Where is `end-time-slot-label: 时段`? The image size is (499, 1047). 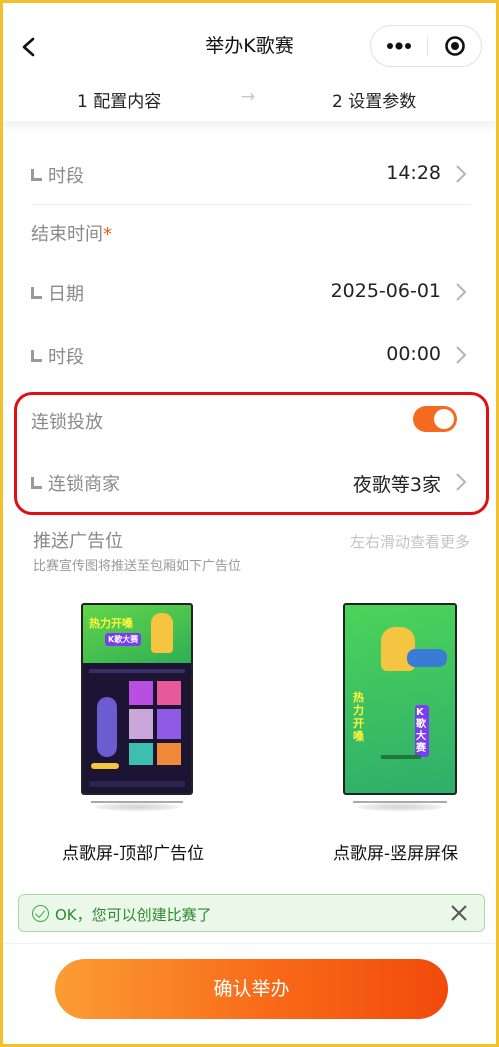 end-time-slot-label: 时段 is located at coordinates (57, 356).